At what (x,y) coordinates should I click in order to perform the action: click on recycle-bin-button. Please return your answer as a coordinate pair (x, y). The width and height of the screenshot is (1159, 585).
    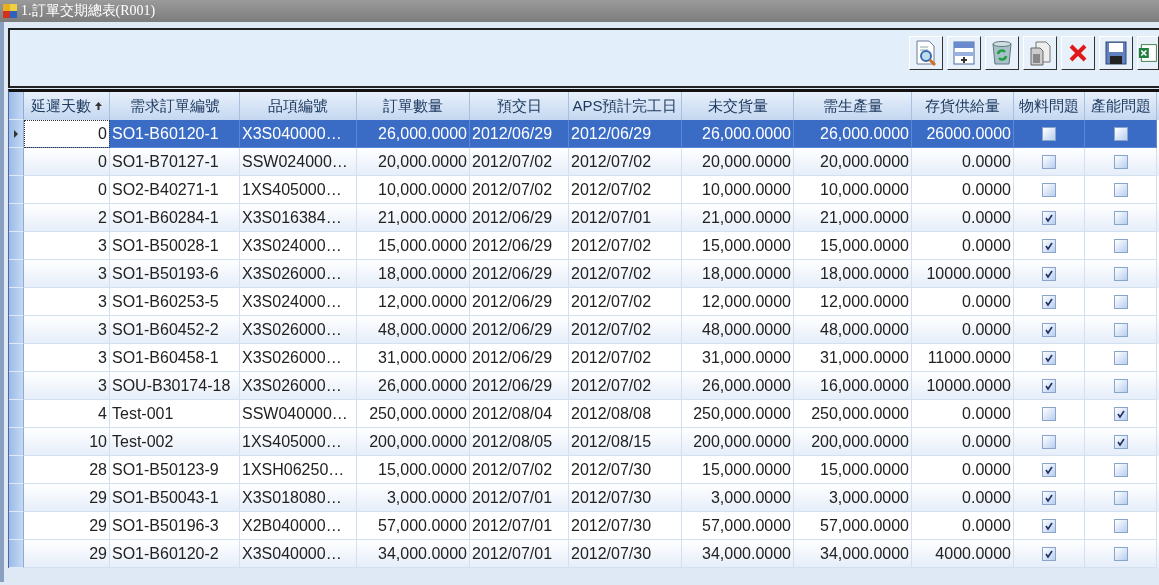
    Looking at the image, I should click on (1002, 53).